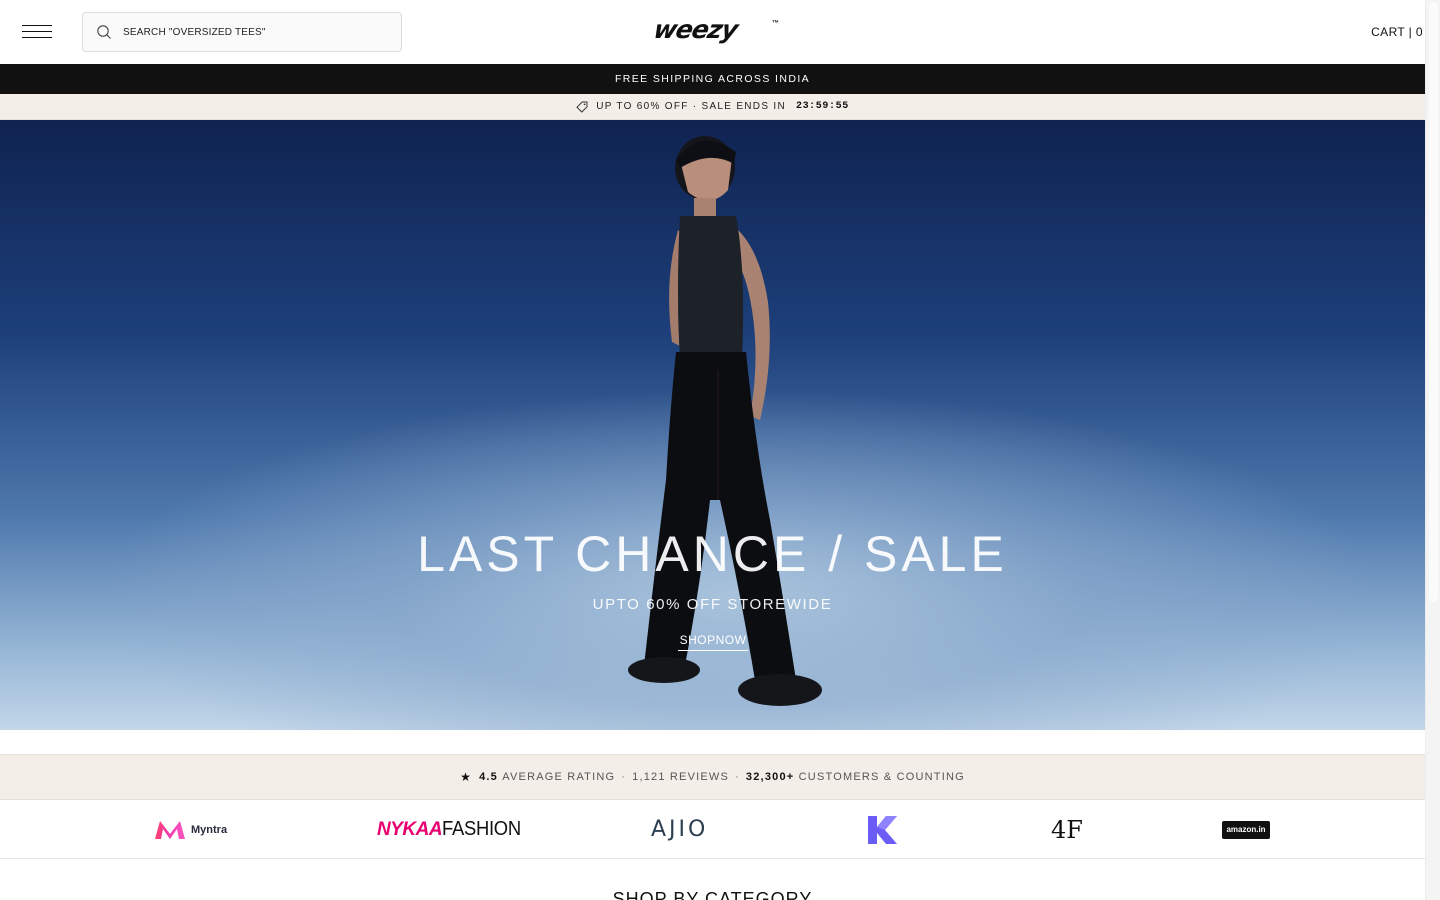 Image resolution: width=1440 pixels, height=900 pixels. What do you see at coordinates (104, 32) in the screenshot?
I see `search-icon` at bounding box center [104, 32].